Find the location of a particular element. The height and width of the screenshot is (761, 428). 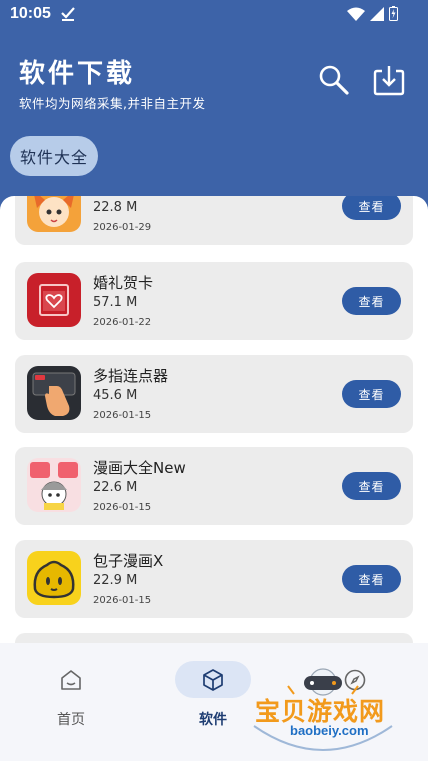

app-size: 45.6 M is located at coordinates (115, 395).